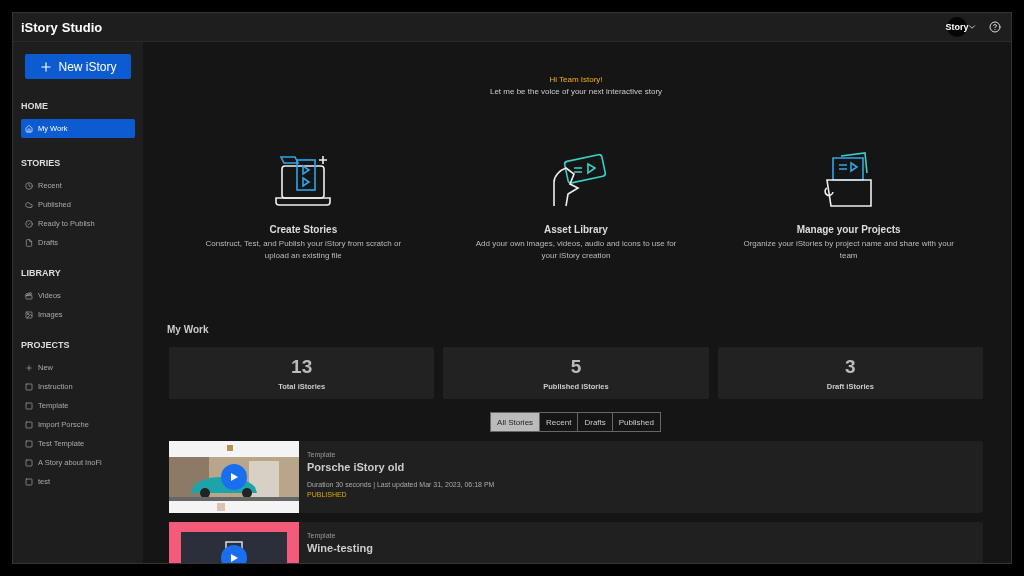 Image resolution: width=1024 pixels, height=576 pixels. Describe the element at coordinates (82, 27) in the screenshot. I see `logo-product: Studio` at that location.